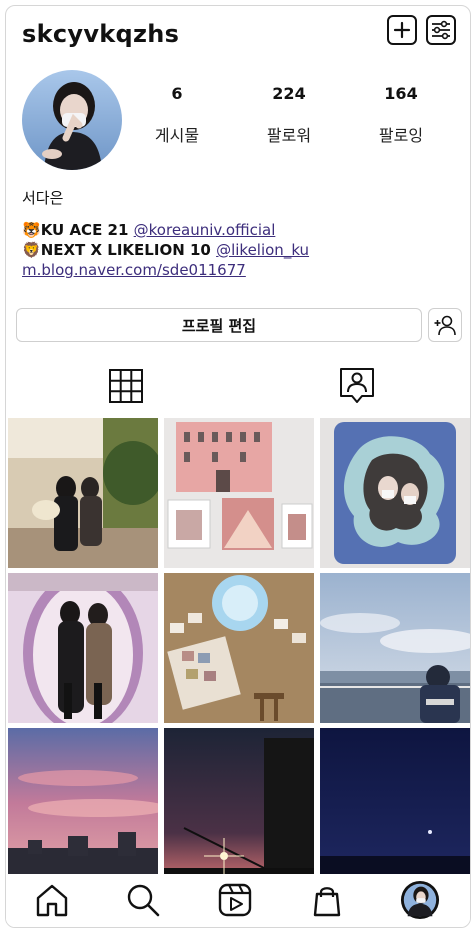 The height and width of the screenshot is (933, 476). Describe the element at coordinates (262, 250) in the screenshot. I see `mention-likelion: @likelion_ku` at that location.